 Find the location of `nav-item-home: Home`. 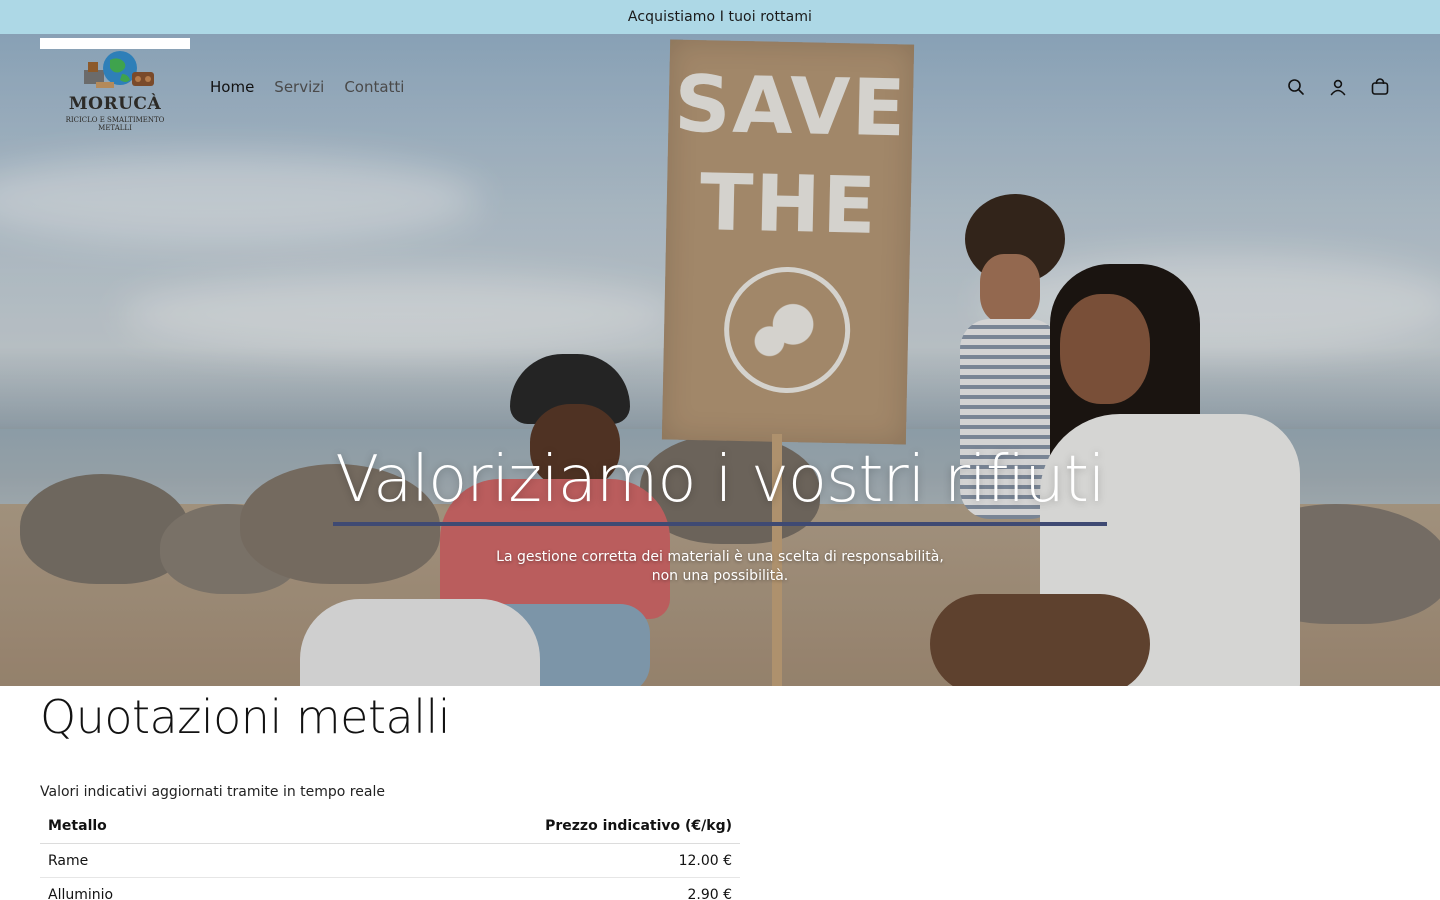

nav-item-home: Home is located at coordinates (232, 87).